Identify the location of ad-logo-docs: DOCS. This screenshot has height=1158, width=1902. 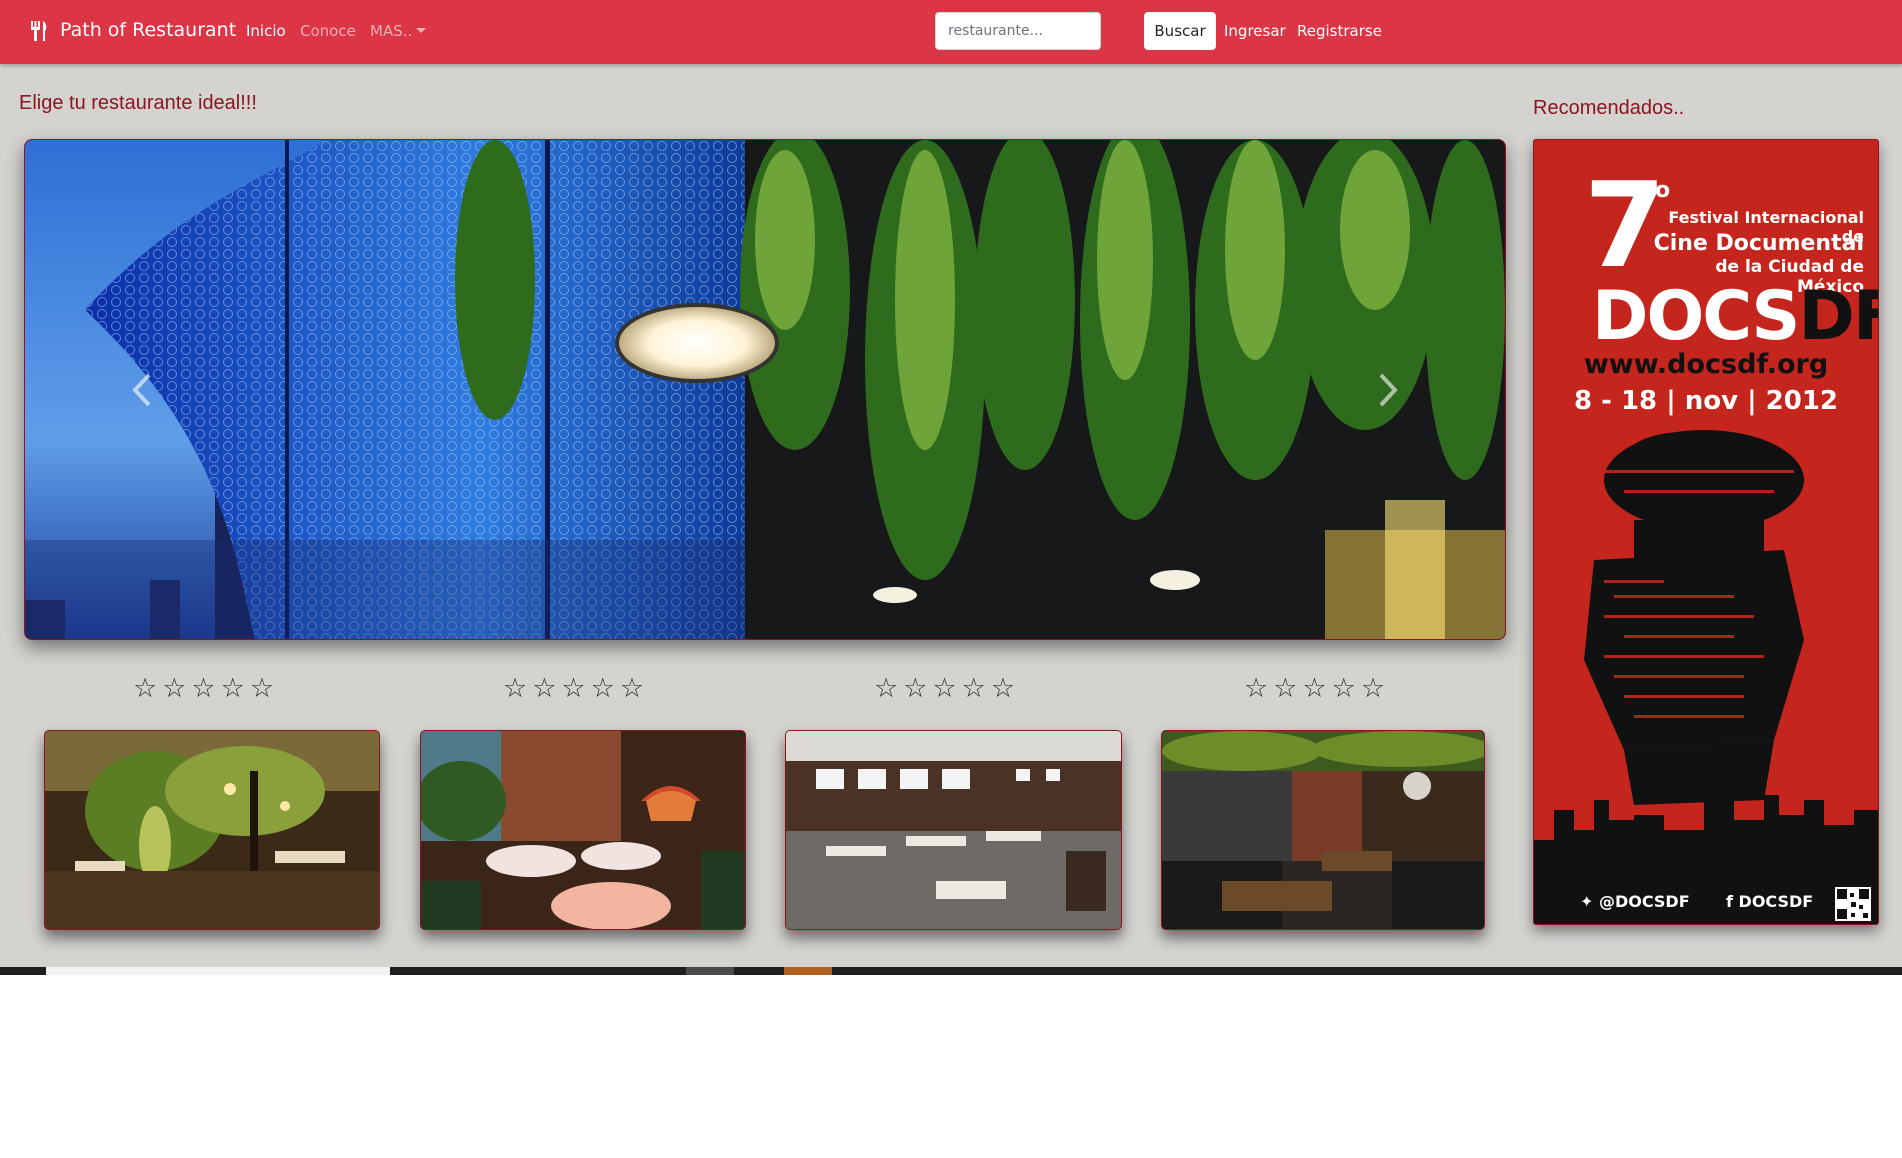
(1696, 316).